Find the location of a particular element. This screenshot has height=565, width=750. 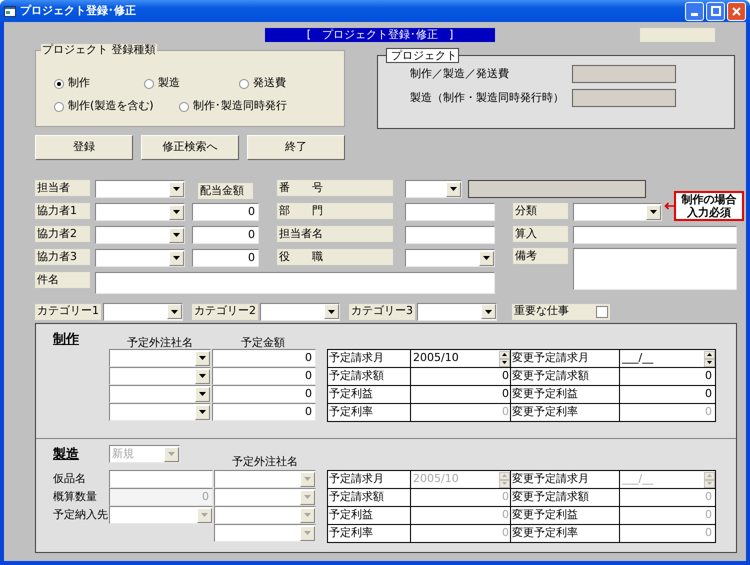

field-label: 製造（制作・製造同時発行時） is located at coordinates (487, 98).